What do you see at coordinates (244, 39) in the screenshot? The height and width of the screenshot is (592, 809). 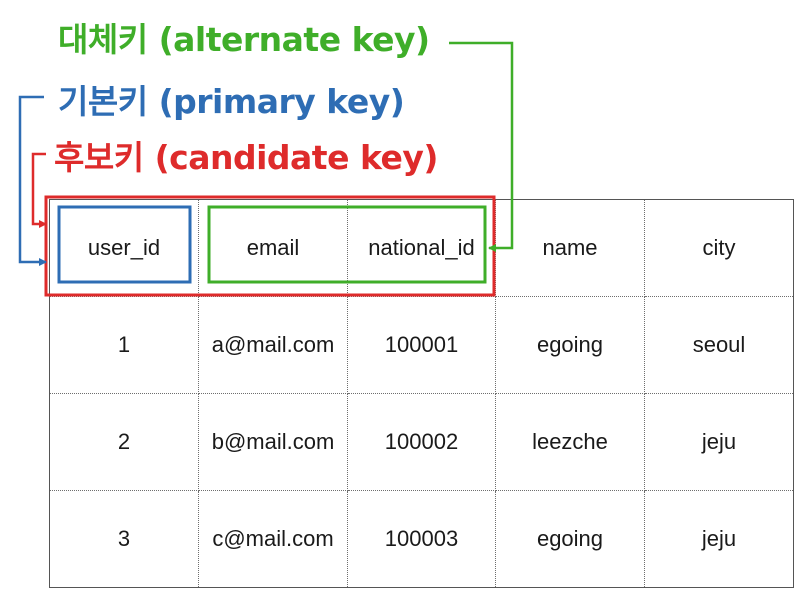 I see `alternate-key-label: 대체키 (alternate key)` at bounding box center [244, 39].